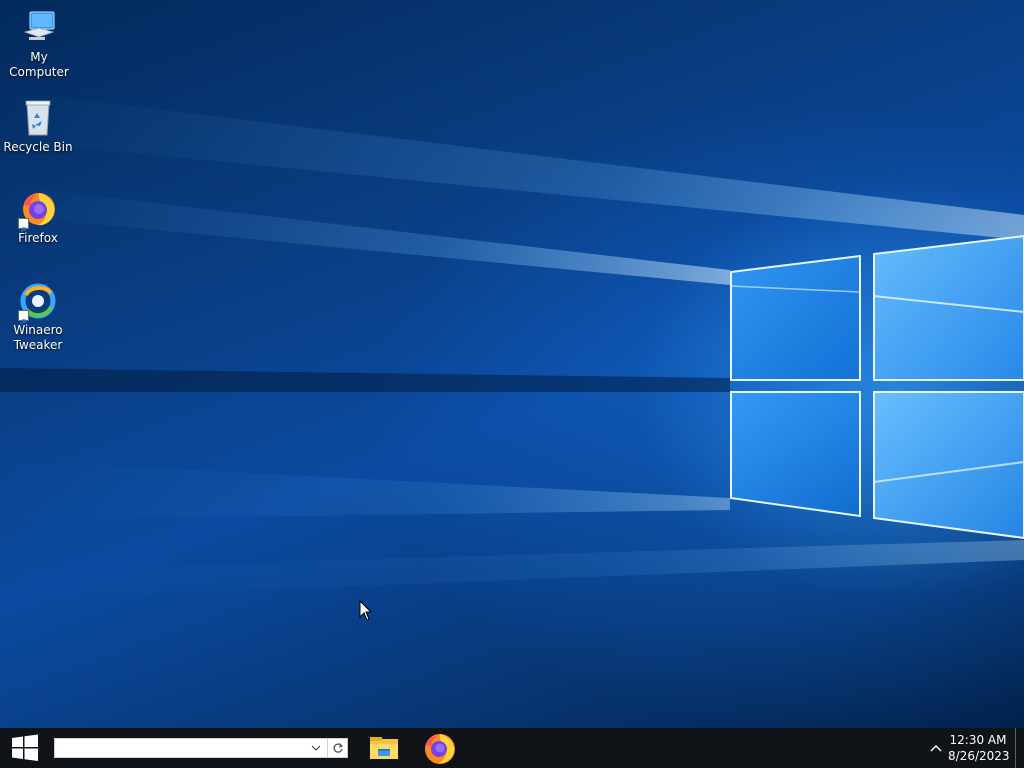 This screenshot has width=1024, height=772. I want to click on desktop-icon-winaero-tweaker: Winaero Tweaker, so click(38, 317).